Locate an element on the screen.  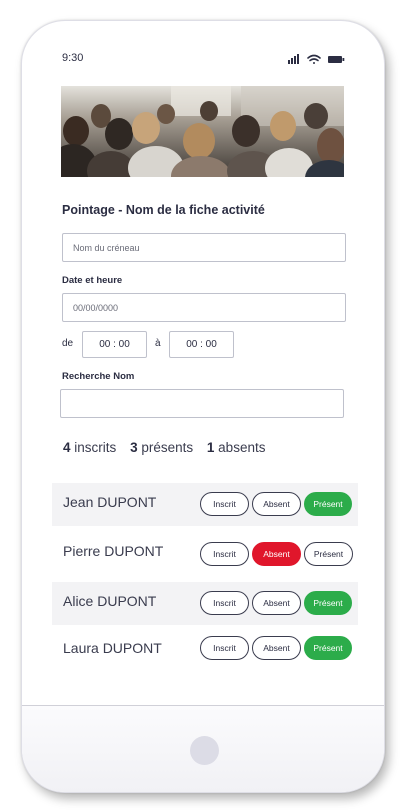
status-icons is located at coordinates (316, 59).